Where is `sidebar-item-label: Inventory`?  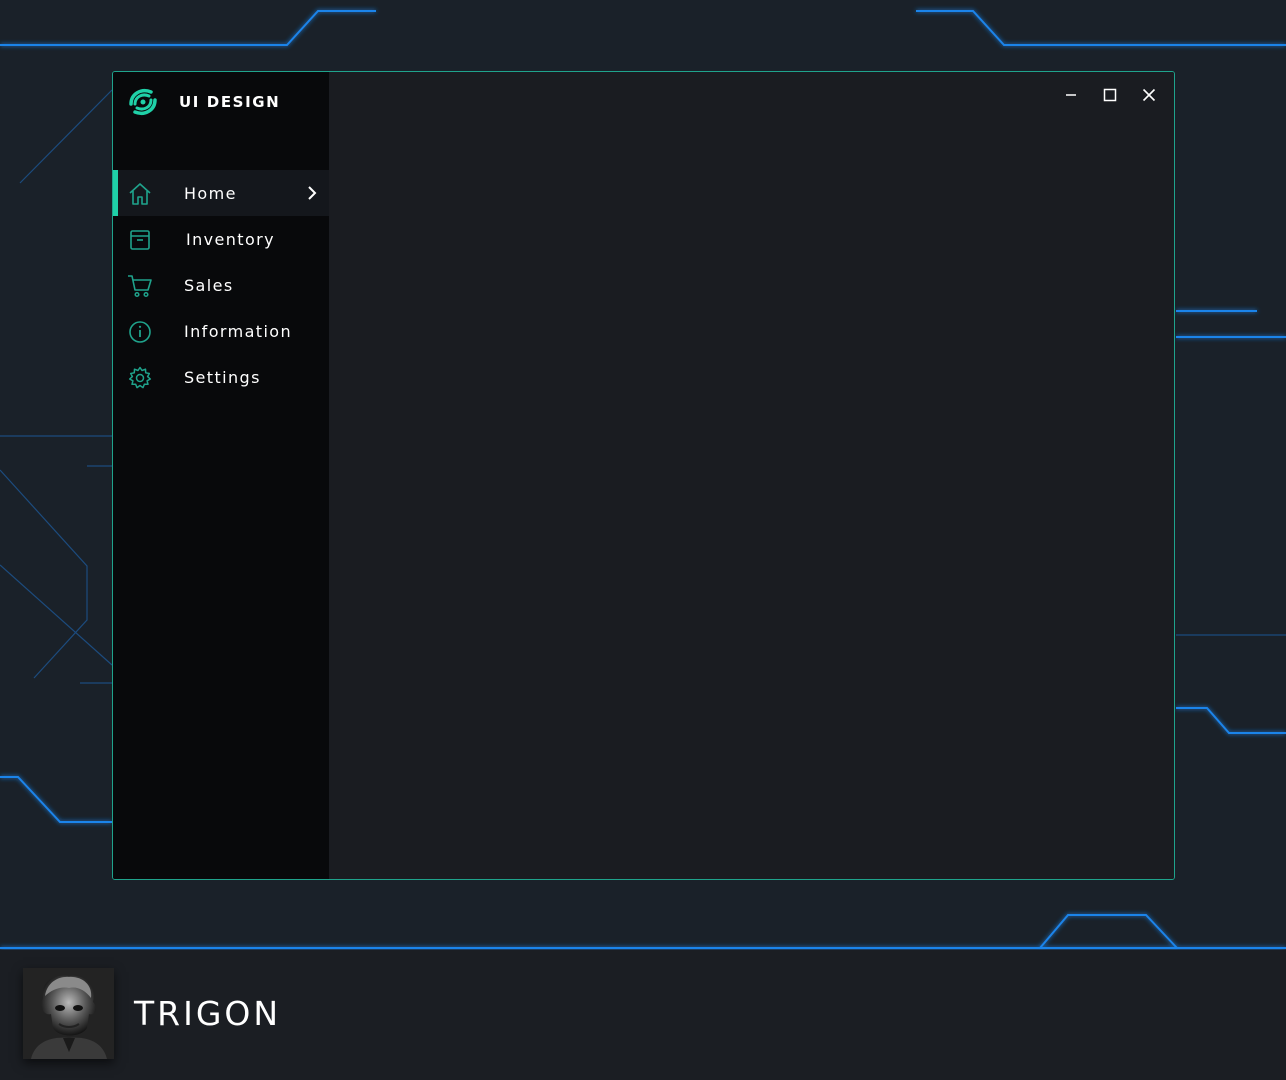 sidebar-item-label: Inventory is located at coordinates (231, 239).